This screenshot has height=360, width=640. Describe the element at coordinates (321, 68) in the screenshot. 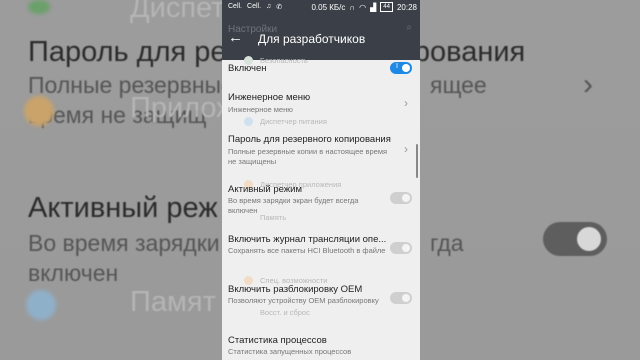

I see `developer-enabled-row: Включен I` at that location.